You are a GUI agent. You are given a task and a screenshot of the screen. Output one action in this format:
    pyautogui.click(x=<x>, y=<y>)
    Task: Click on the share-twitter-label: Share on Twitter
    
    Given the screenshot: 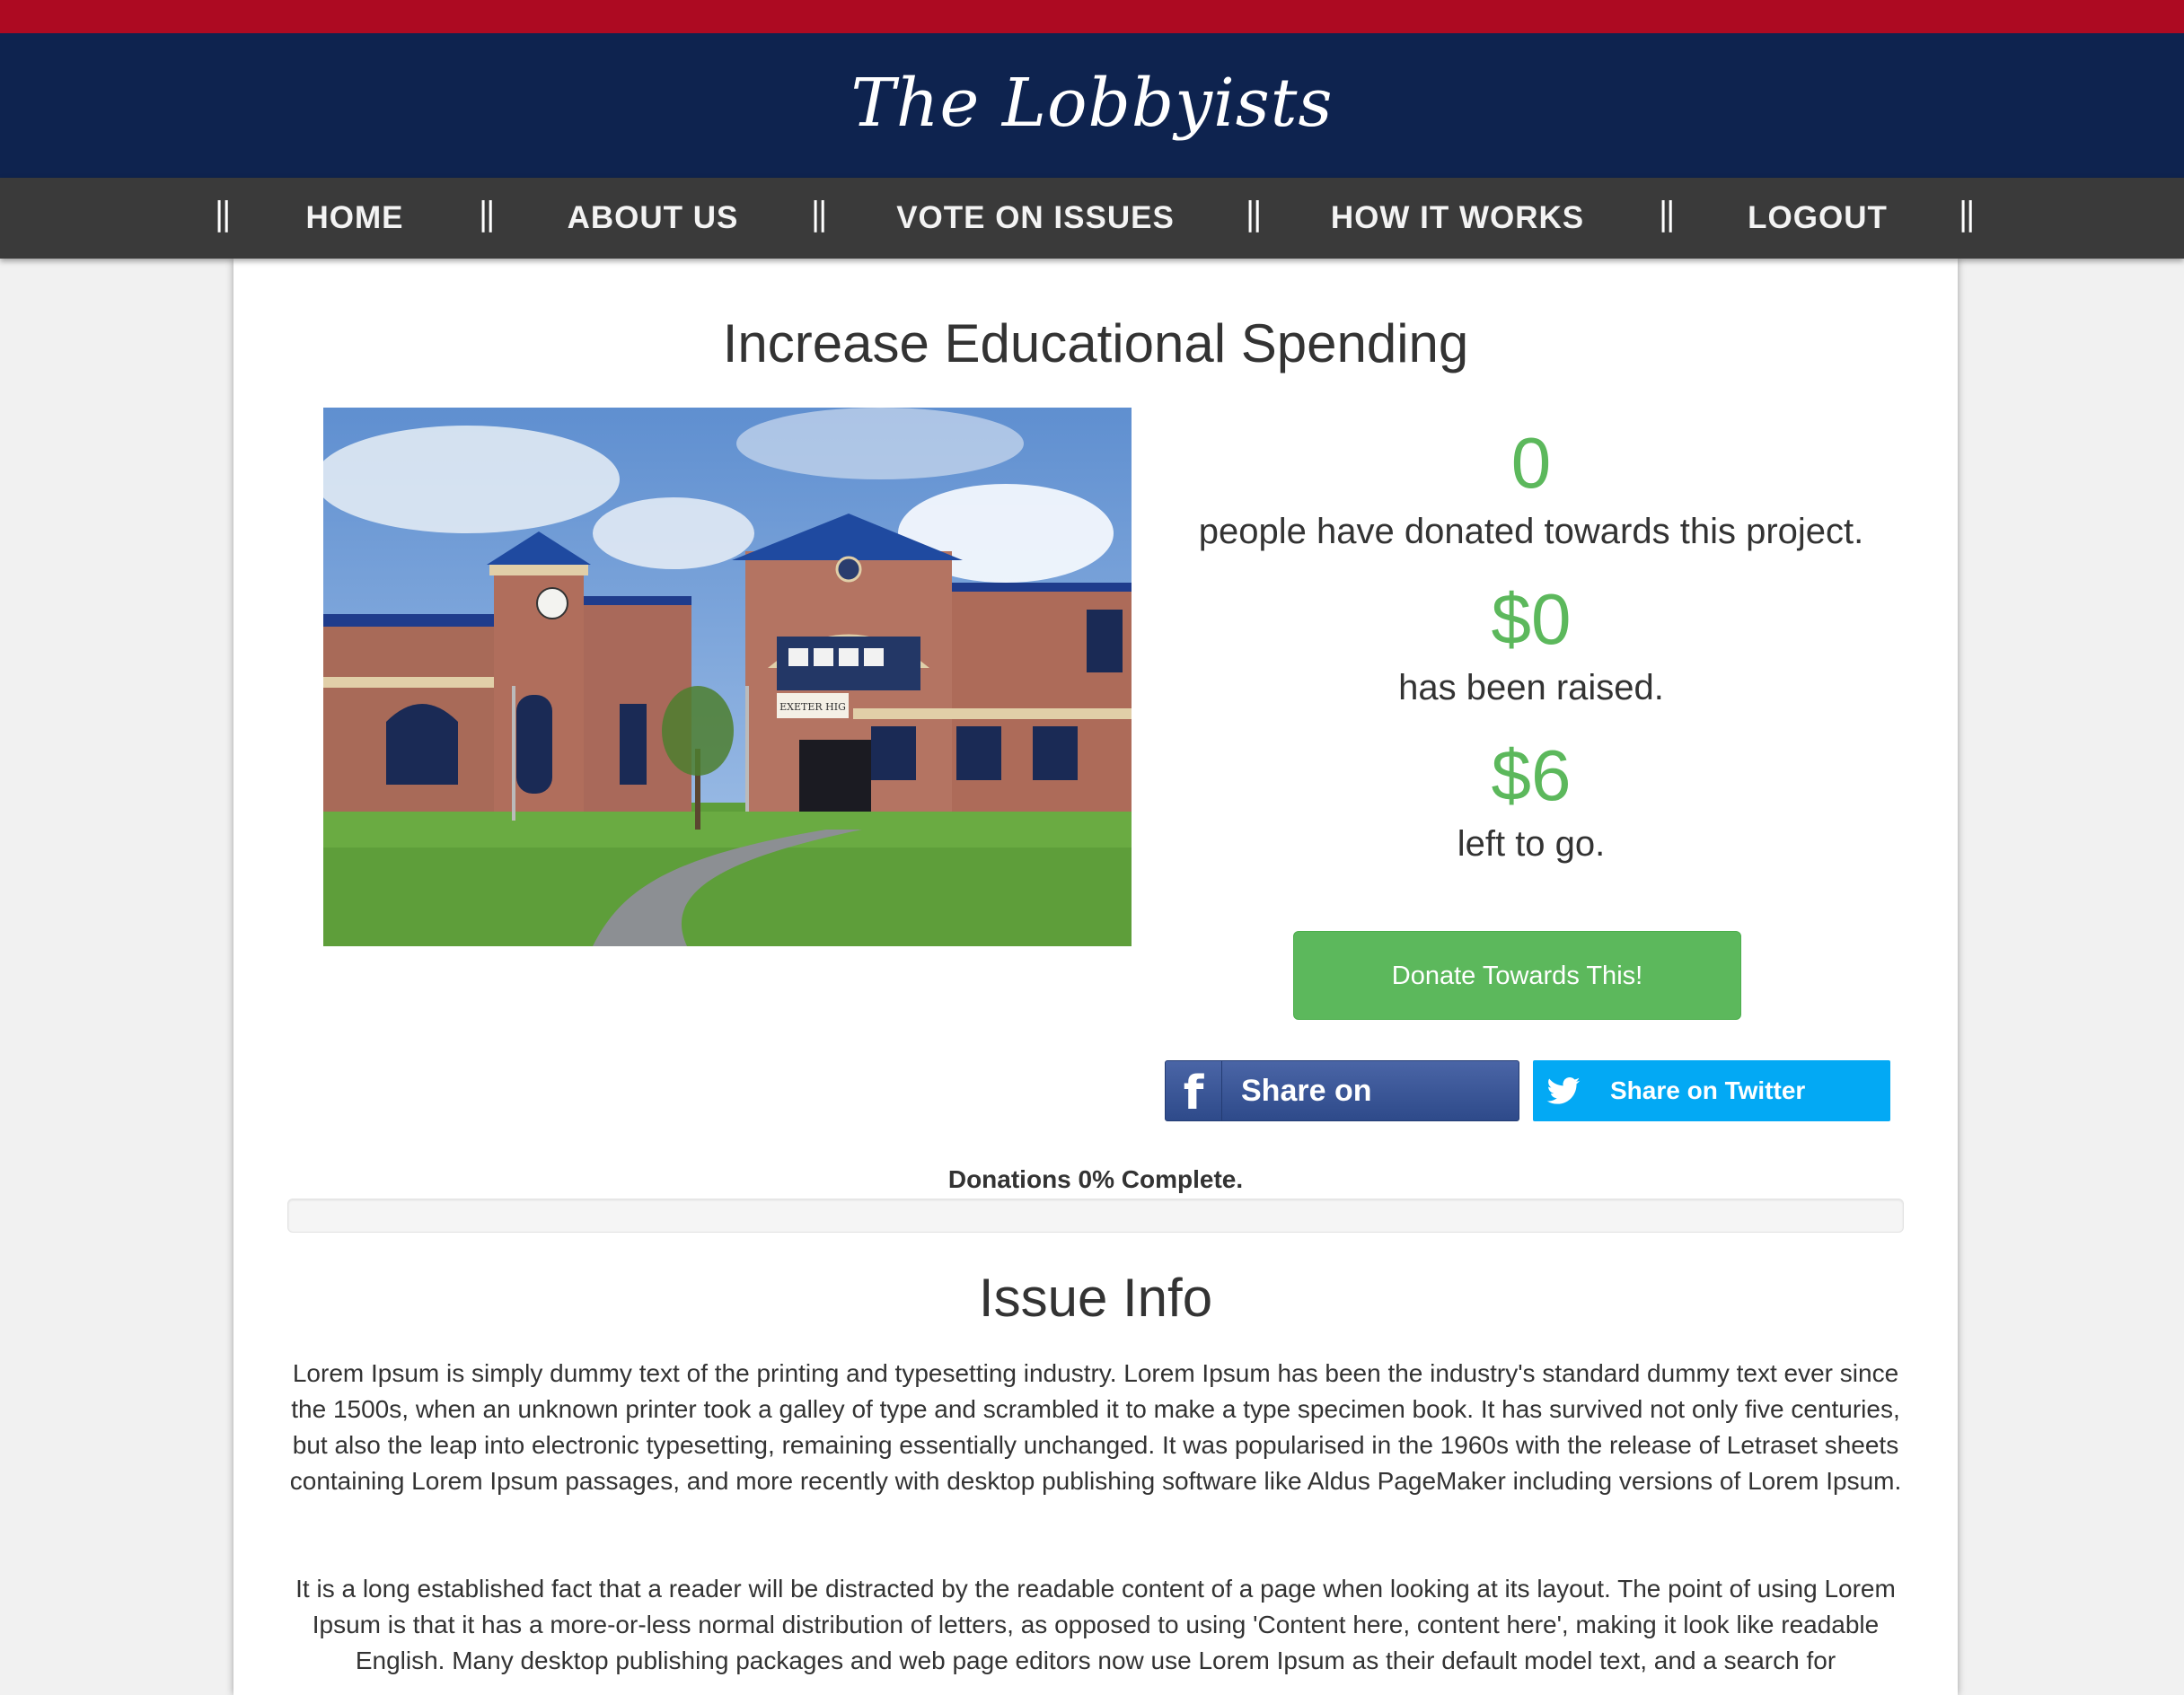 What is the action you would take?
    pyautogui.click(x=1708, y=1090)
    